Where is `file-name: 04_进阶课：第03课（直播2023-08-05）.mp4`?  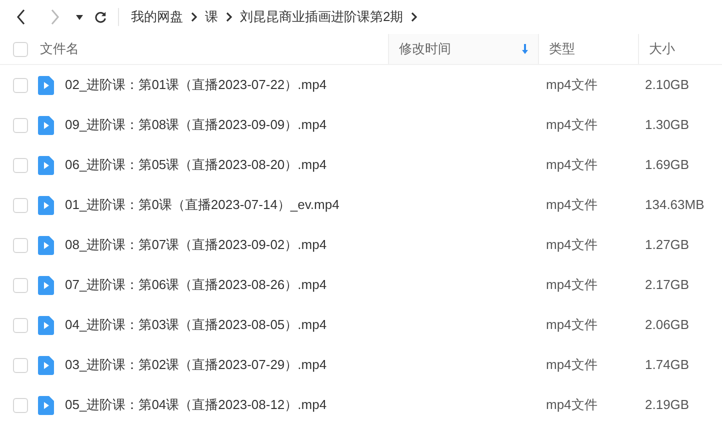 file-name: 04_进阶课：第03课（直播2023-08-05）.mp4 is located at coordinates (196, 325).